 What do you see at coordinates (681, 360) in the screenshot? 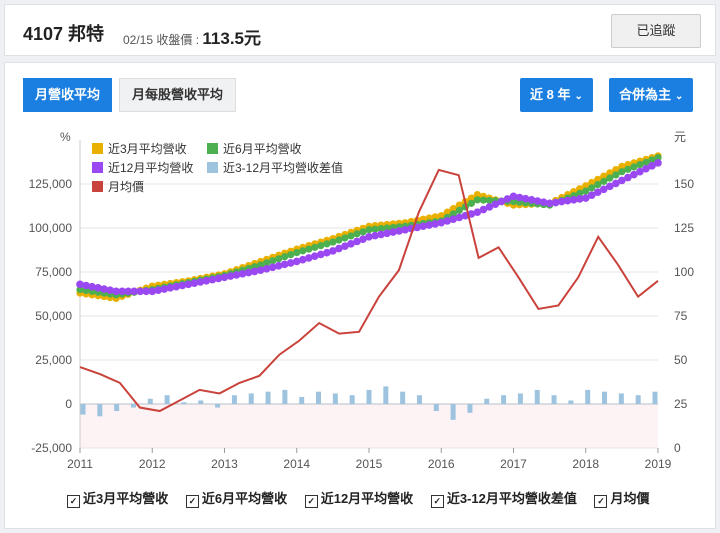
I see `y-tick-label-right: 50` at bounding box center [681, 360].